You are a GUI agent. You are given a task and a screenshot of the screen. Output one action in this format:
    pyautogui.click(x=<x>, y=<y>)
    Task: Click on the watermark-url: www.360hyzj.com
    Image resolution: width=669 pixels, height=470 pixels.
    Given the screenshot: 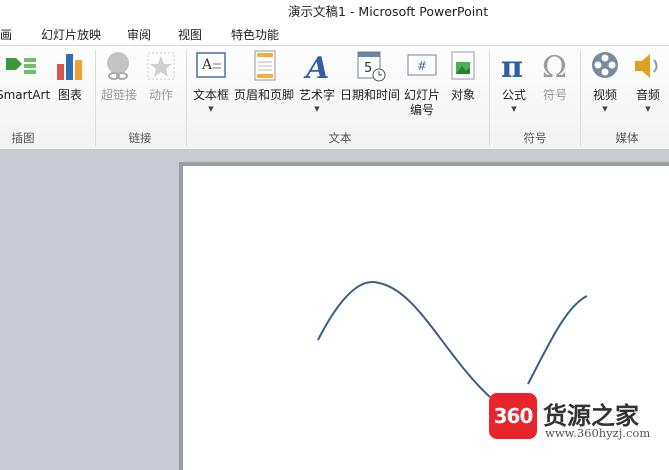 What is the action you would take?
    pyautogui.click(x=598, y=433)
    